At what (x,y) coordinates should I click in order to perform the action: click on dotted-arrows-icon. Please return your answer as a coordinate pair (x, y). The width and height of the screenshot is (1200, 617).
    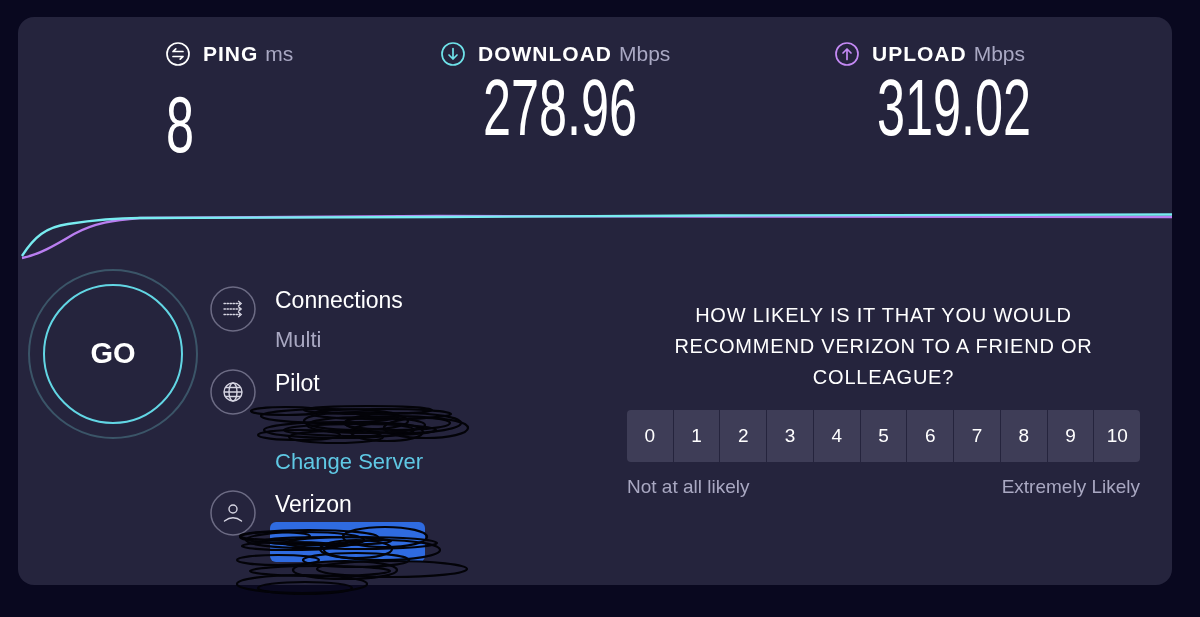
    Looking at the image, I should click on (233, 309).